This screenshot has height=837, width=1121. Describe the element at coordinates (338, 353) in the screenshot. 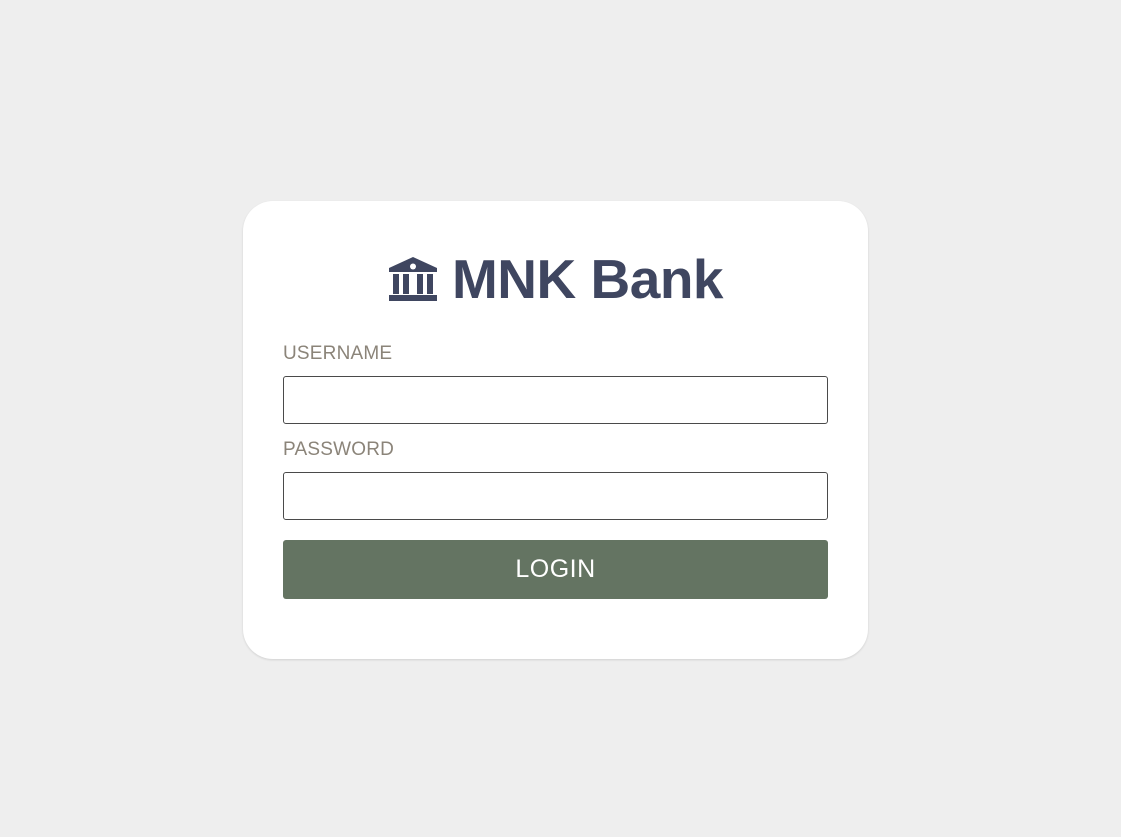

I see `username-label: USERNAME` at that location.